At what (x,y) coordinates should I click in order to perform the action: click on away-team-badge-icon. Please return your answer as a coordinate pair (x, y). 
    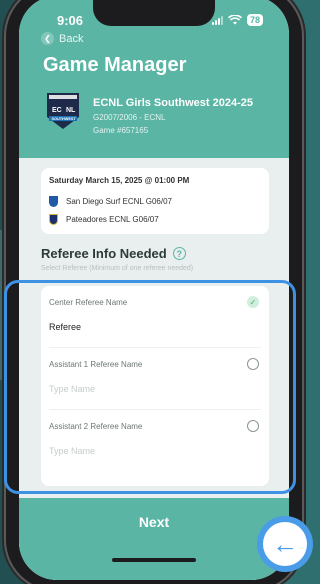
    Looking at the image, I should click on (53, 219).